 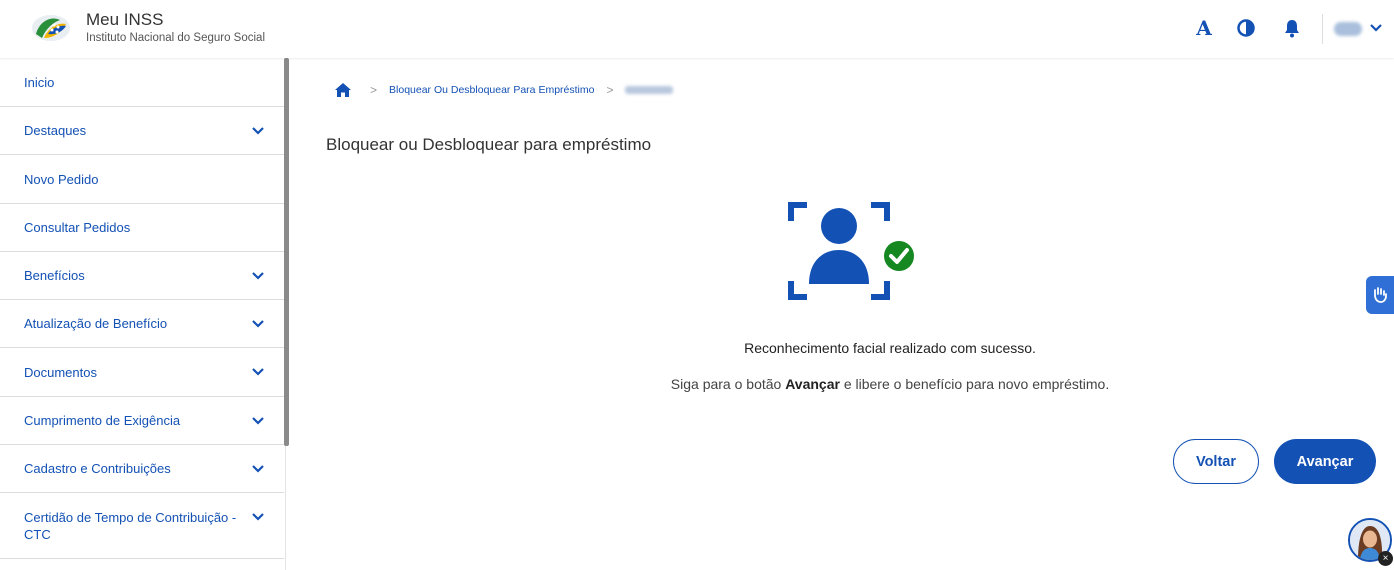 What do you see at coordinates (60, 372) in the screenshot?
I see `sidebar-item-label: Documentos` at bounding box center [60, 372].